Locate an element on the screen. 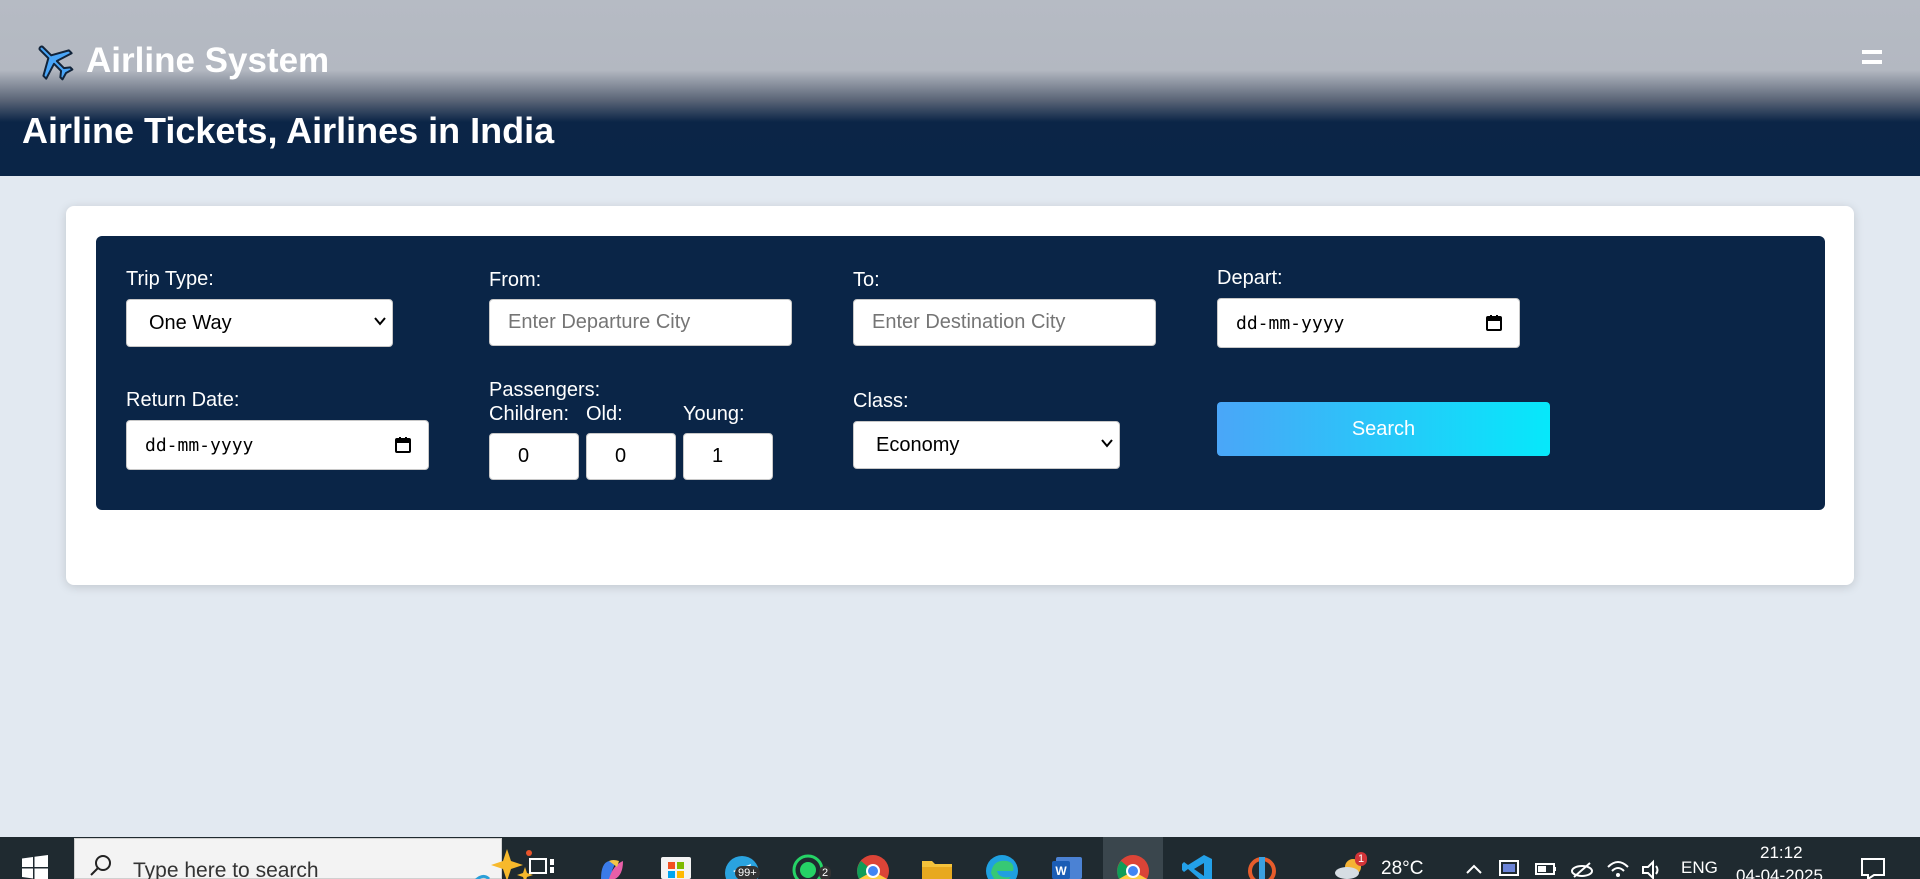 Image resolution: width=1920 pixels, height=879 pixels. destination-city-placeholder: Enter Destination City is located at coordinates (969, 322).